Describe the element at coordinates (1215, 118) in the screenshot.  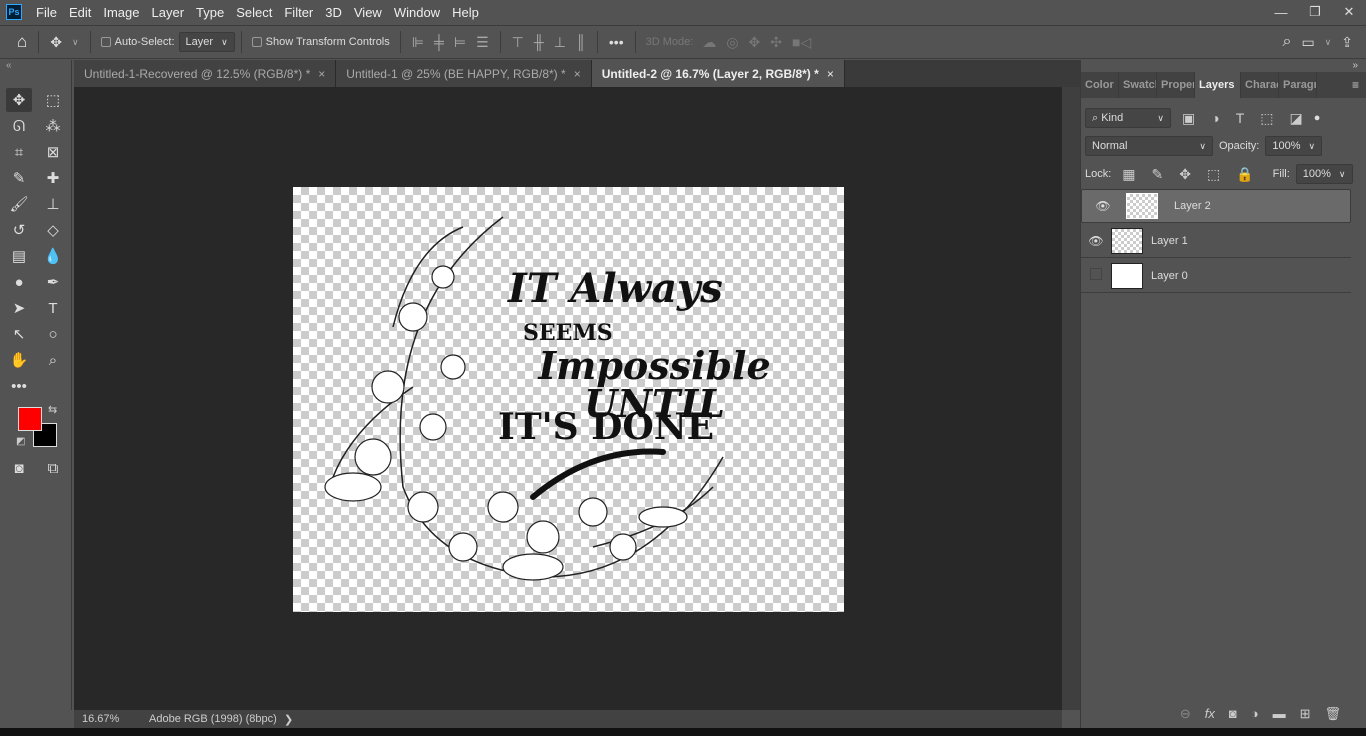
I see `filter-adjustment-icon: ◑` at that location.